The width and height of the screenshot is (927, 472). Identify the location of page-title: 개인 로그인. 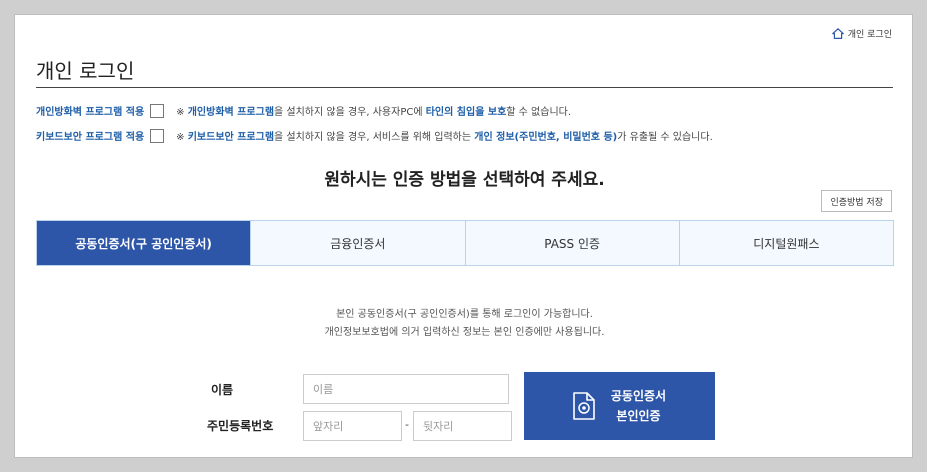
(85, 71).